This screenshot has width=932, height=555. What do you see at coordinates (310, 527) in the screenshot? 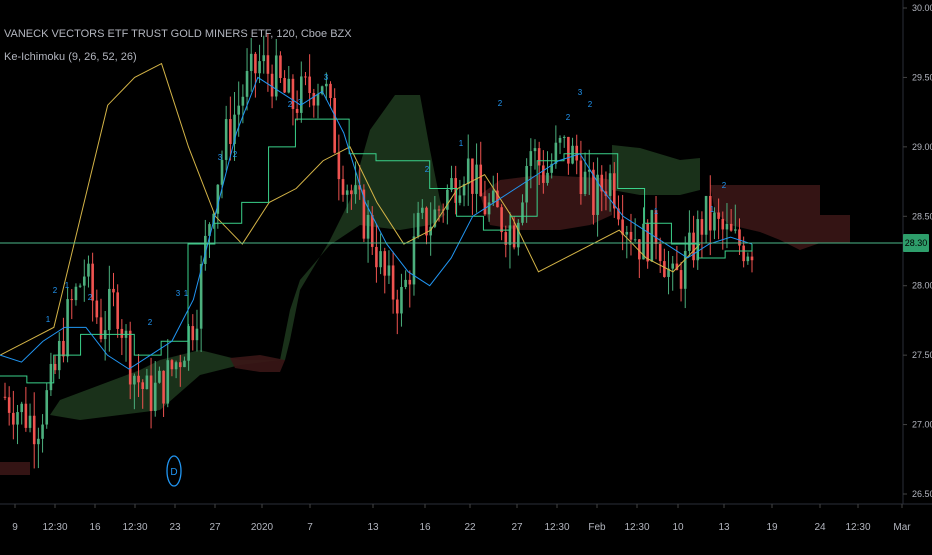
I see `x-tick-label: 7` at bounding box center [310, 527].